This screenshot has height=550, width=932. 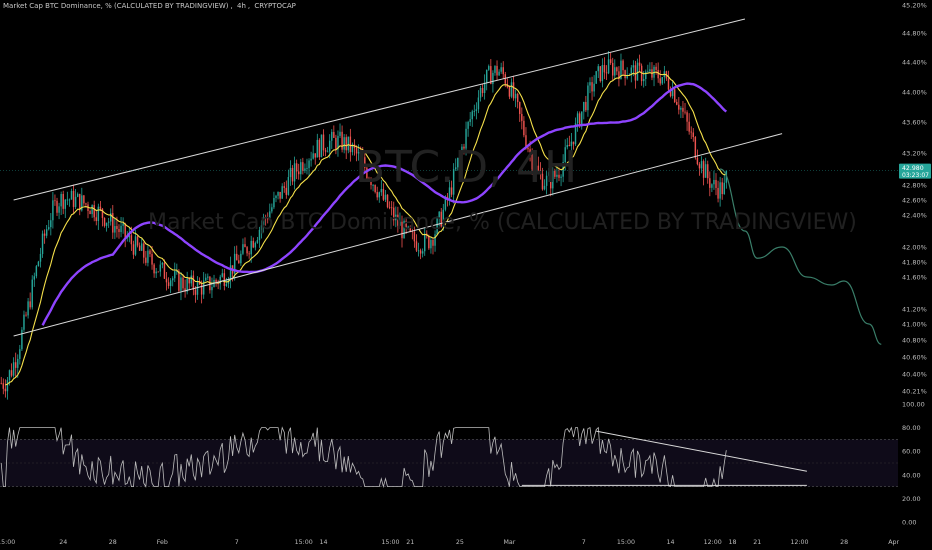 I want to click on time-tick-label: 18, so click(x=733, y=542).